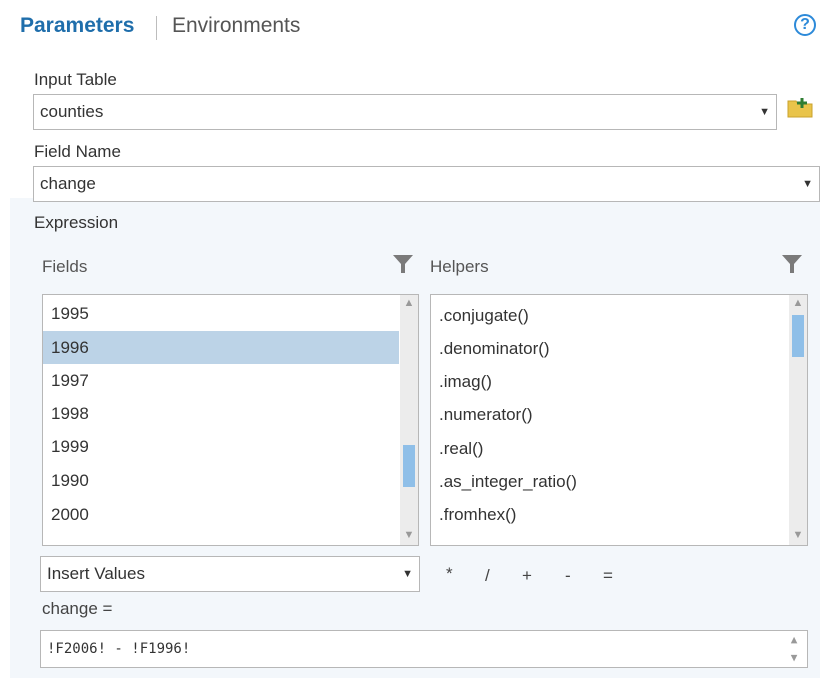  Describe the element at coordinates (800, 107) in the screenshot. I see `add-folder-icon` at that location.